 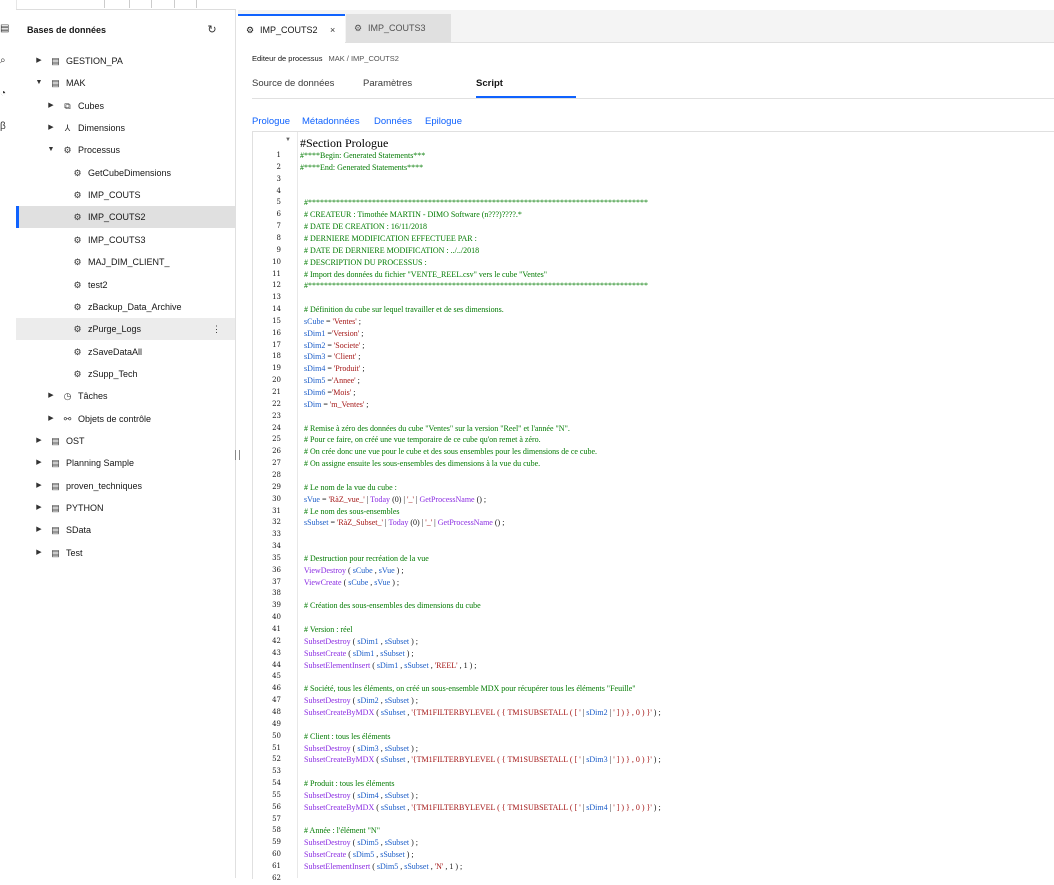 What do you see at coordinates (271, 121) in the screenshot?
I see `section-link-prologue: Prologue` at bounding box center [271, 121].